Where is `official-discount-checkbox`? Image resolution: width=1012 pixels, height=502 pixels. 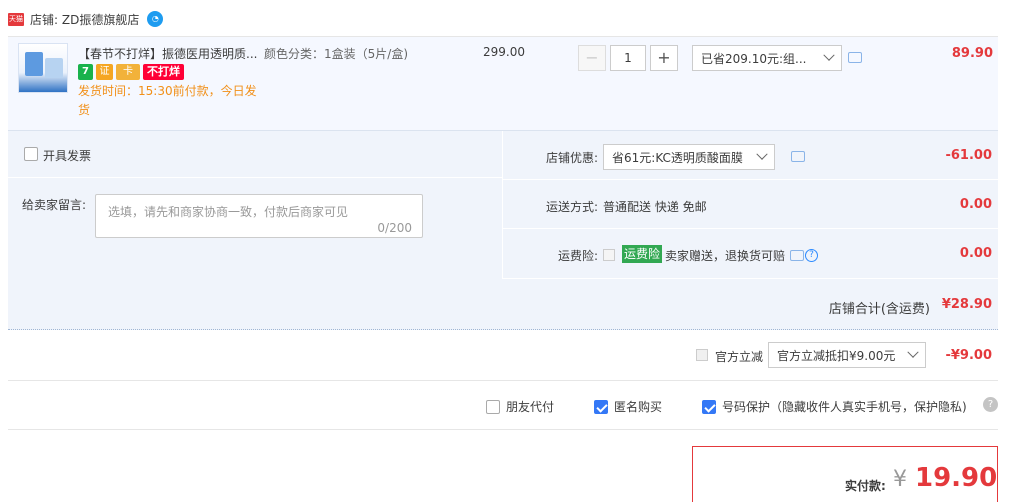
official-discount-checkbox is located at coordinates (702, 355).